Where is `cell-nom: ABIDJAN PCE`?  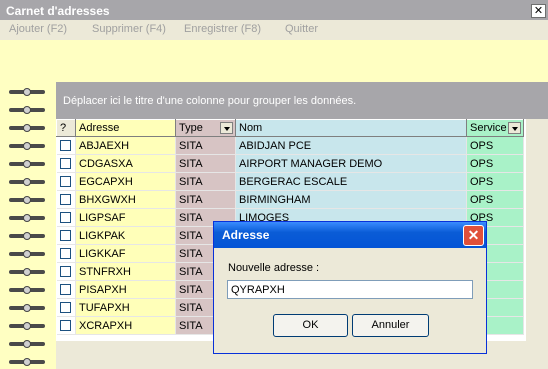 cell-nom: ABIDJAN PCE is located at coordinates (351, 145).